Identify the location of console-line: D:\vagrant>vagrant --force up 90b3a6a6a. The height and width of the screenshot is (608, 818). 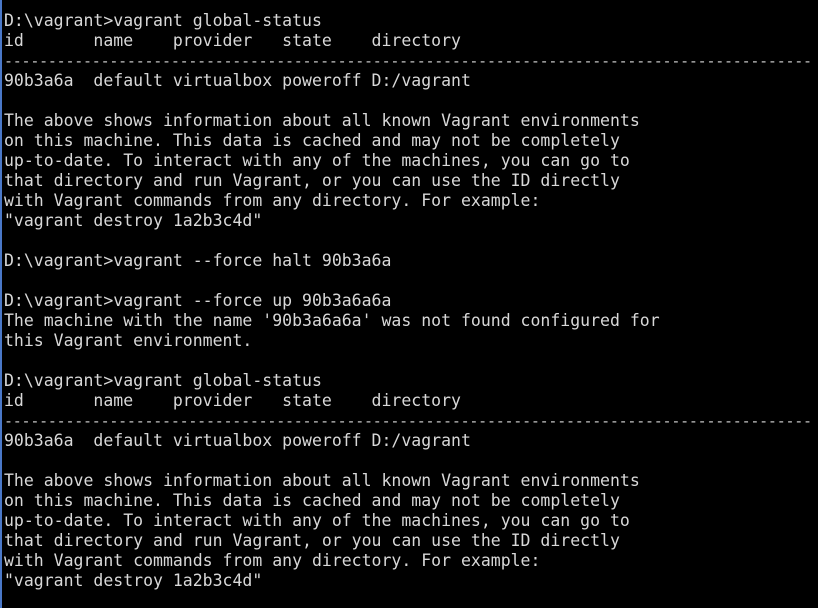
(198, 300).